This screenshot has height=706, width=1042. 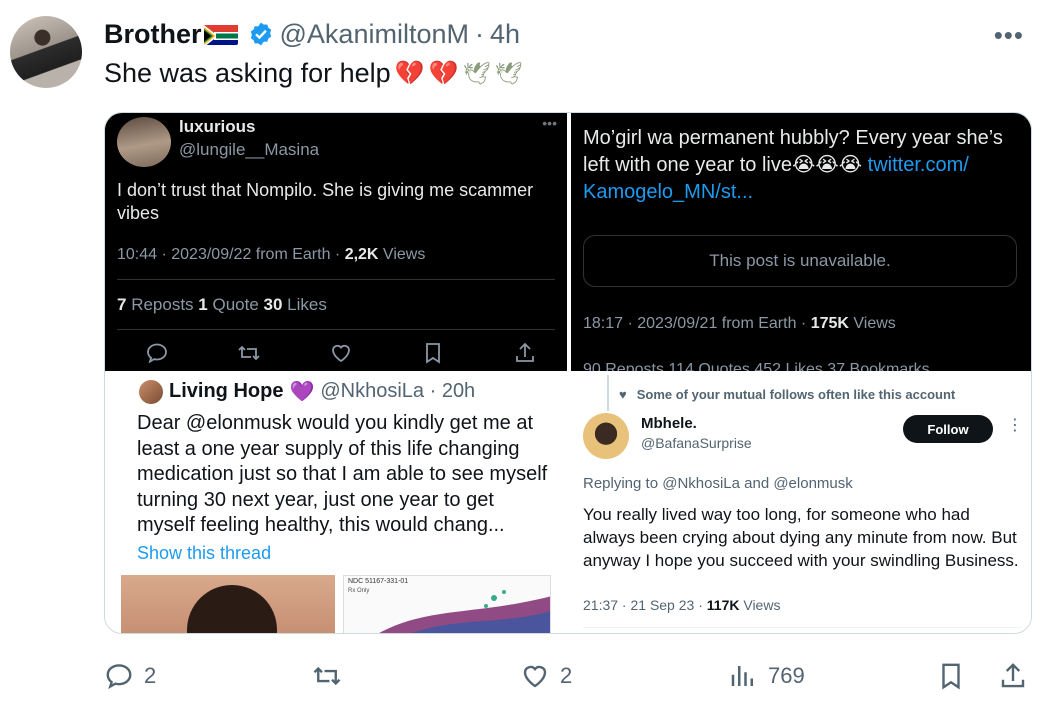 I want to click on retweet-button, so click(x=327, y=676).